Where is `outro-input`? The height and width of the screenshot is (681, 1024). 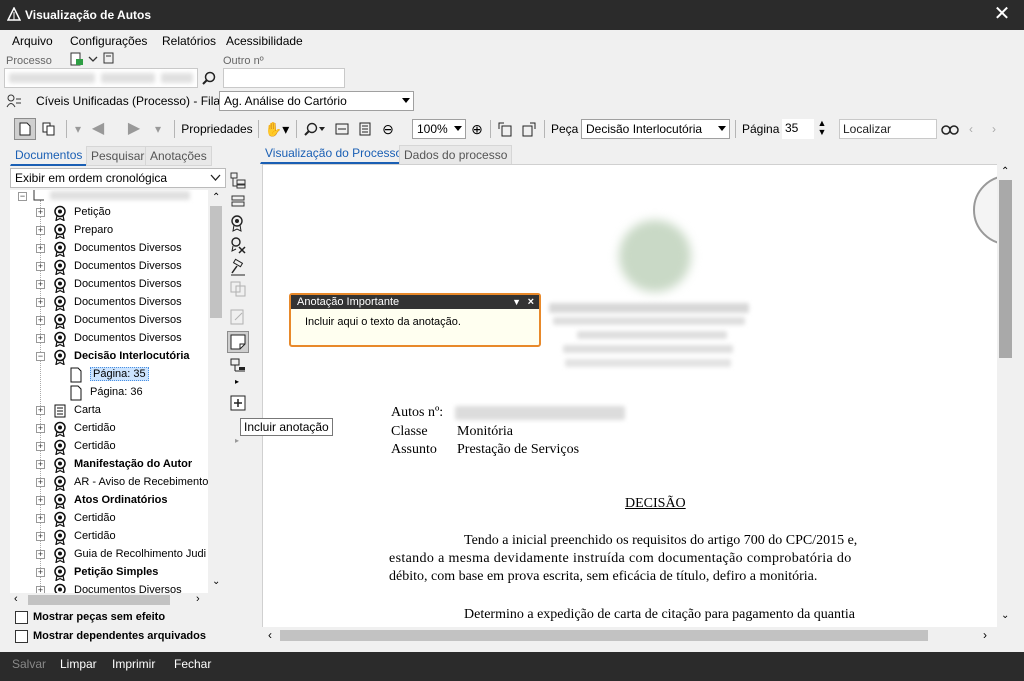
outro-input is located at coordinates (284, 78).